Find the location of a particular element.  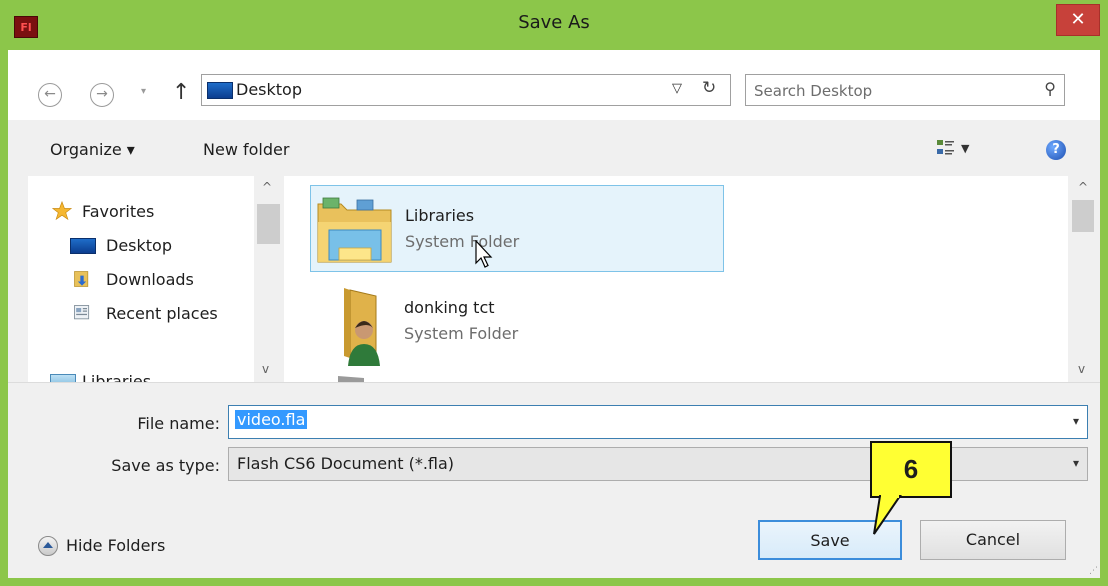

address-row: ← → ▾ ↑ Desktop ▽ ↻ ⚲ is located at coordinates (554, 85).